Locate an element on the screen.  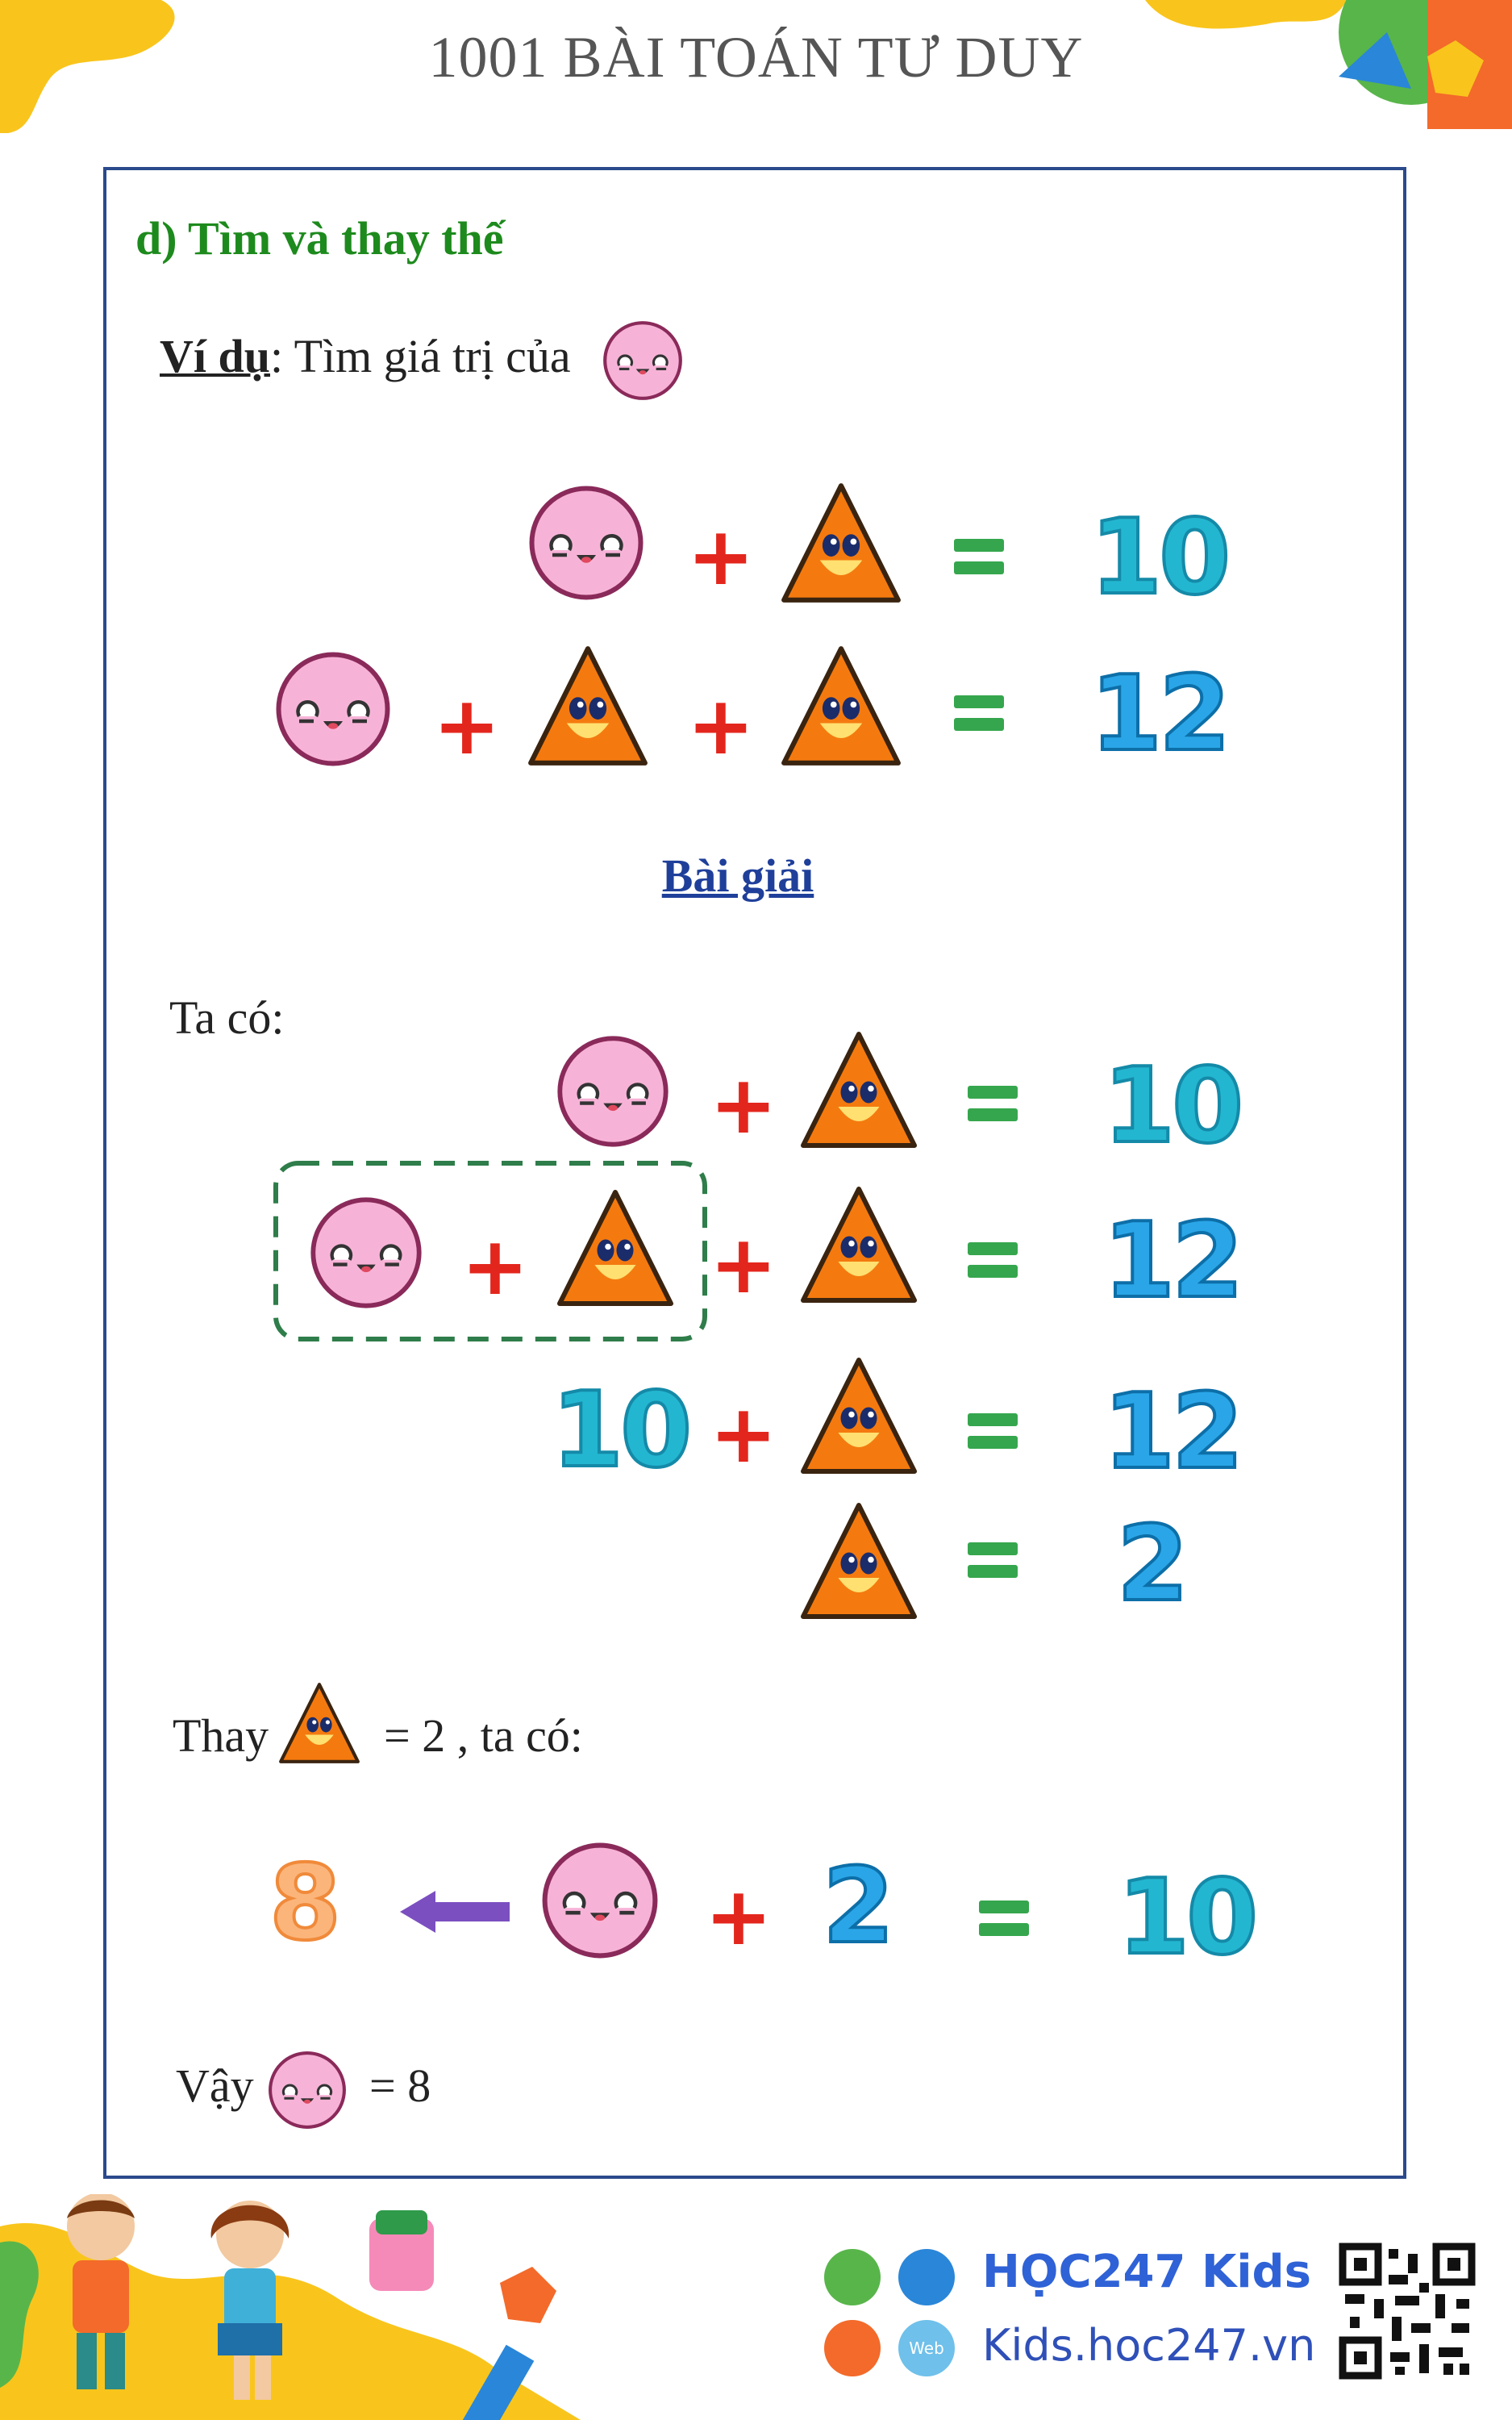
solution-heading: Bài giải is located at coordinates (737, 876).